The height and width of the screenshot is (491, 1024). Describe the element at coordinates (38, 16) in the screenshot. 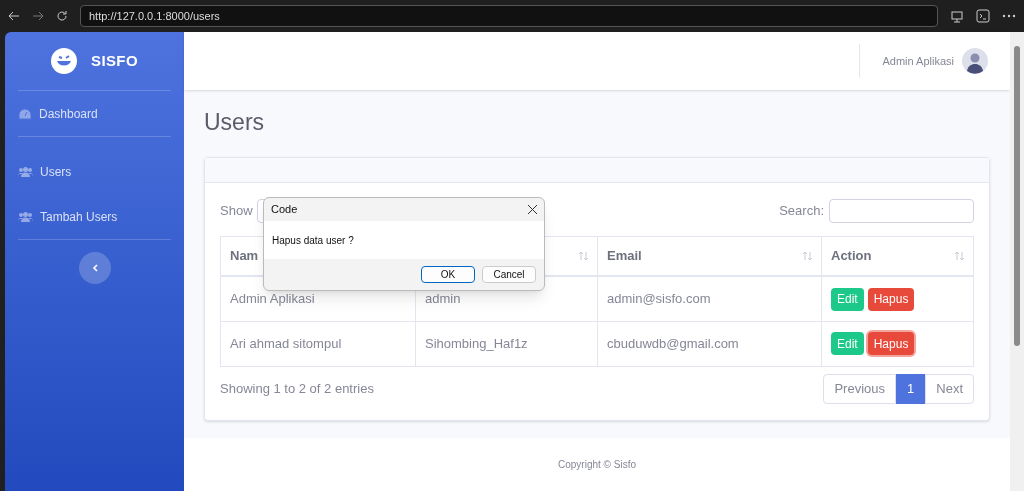

I see `forward-icon` at that location.